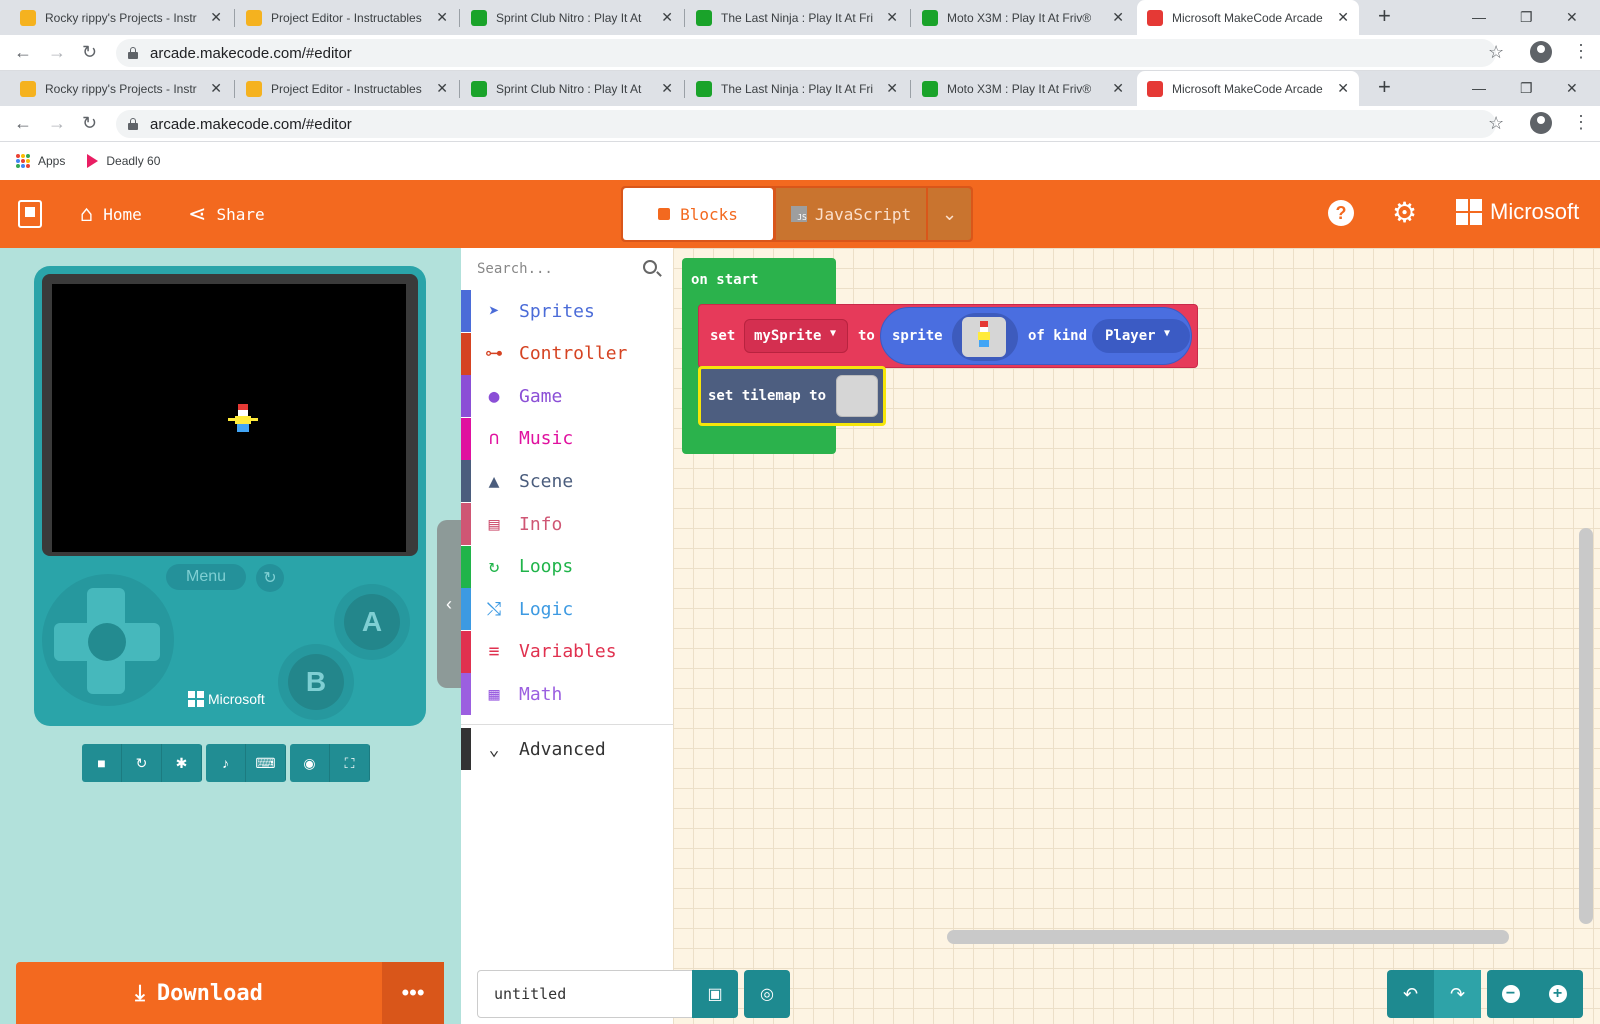  I want to click on menu-button: Menu, so click(206, 577).